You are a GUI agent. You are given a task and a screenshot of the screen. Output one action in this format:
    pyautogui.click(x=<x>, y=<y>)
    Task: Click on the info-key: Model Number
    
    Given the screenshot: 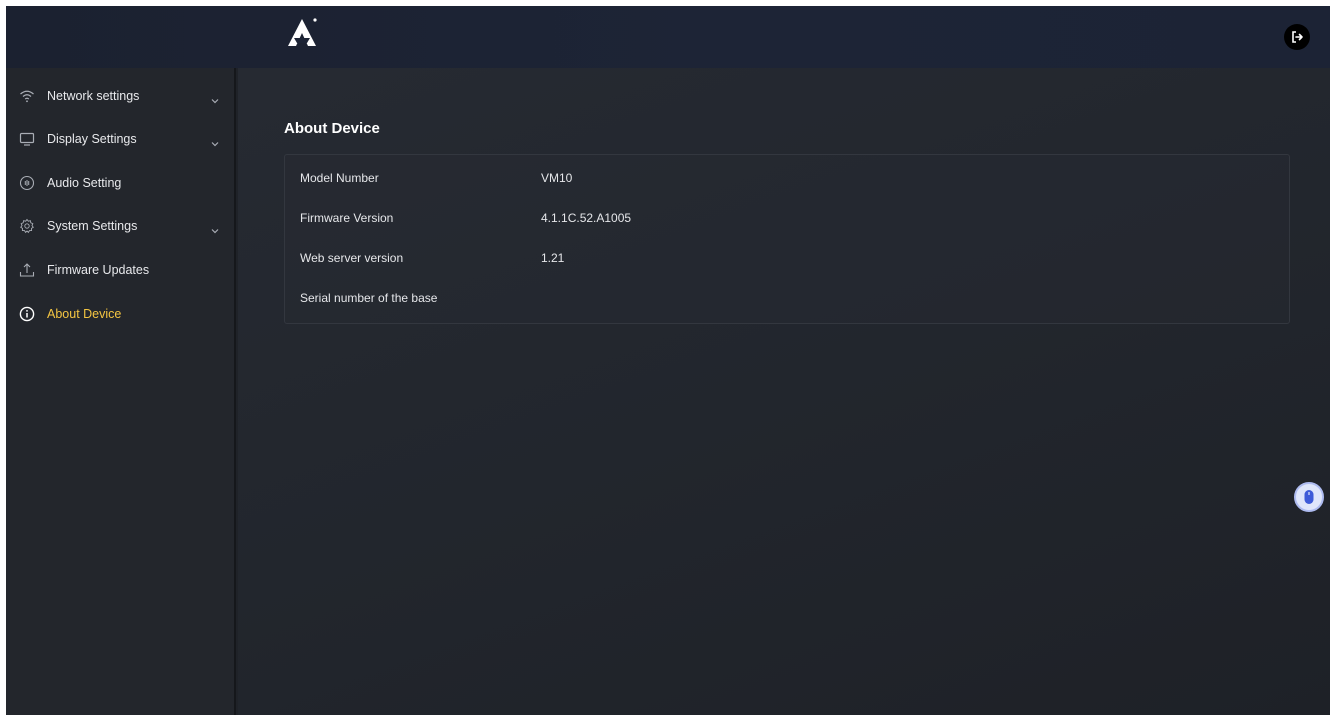 What is the action you would take?
    pyautogui.click(x=339, y=178)
    